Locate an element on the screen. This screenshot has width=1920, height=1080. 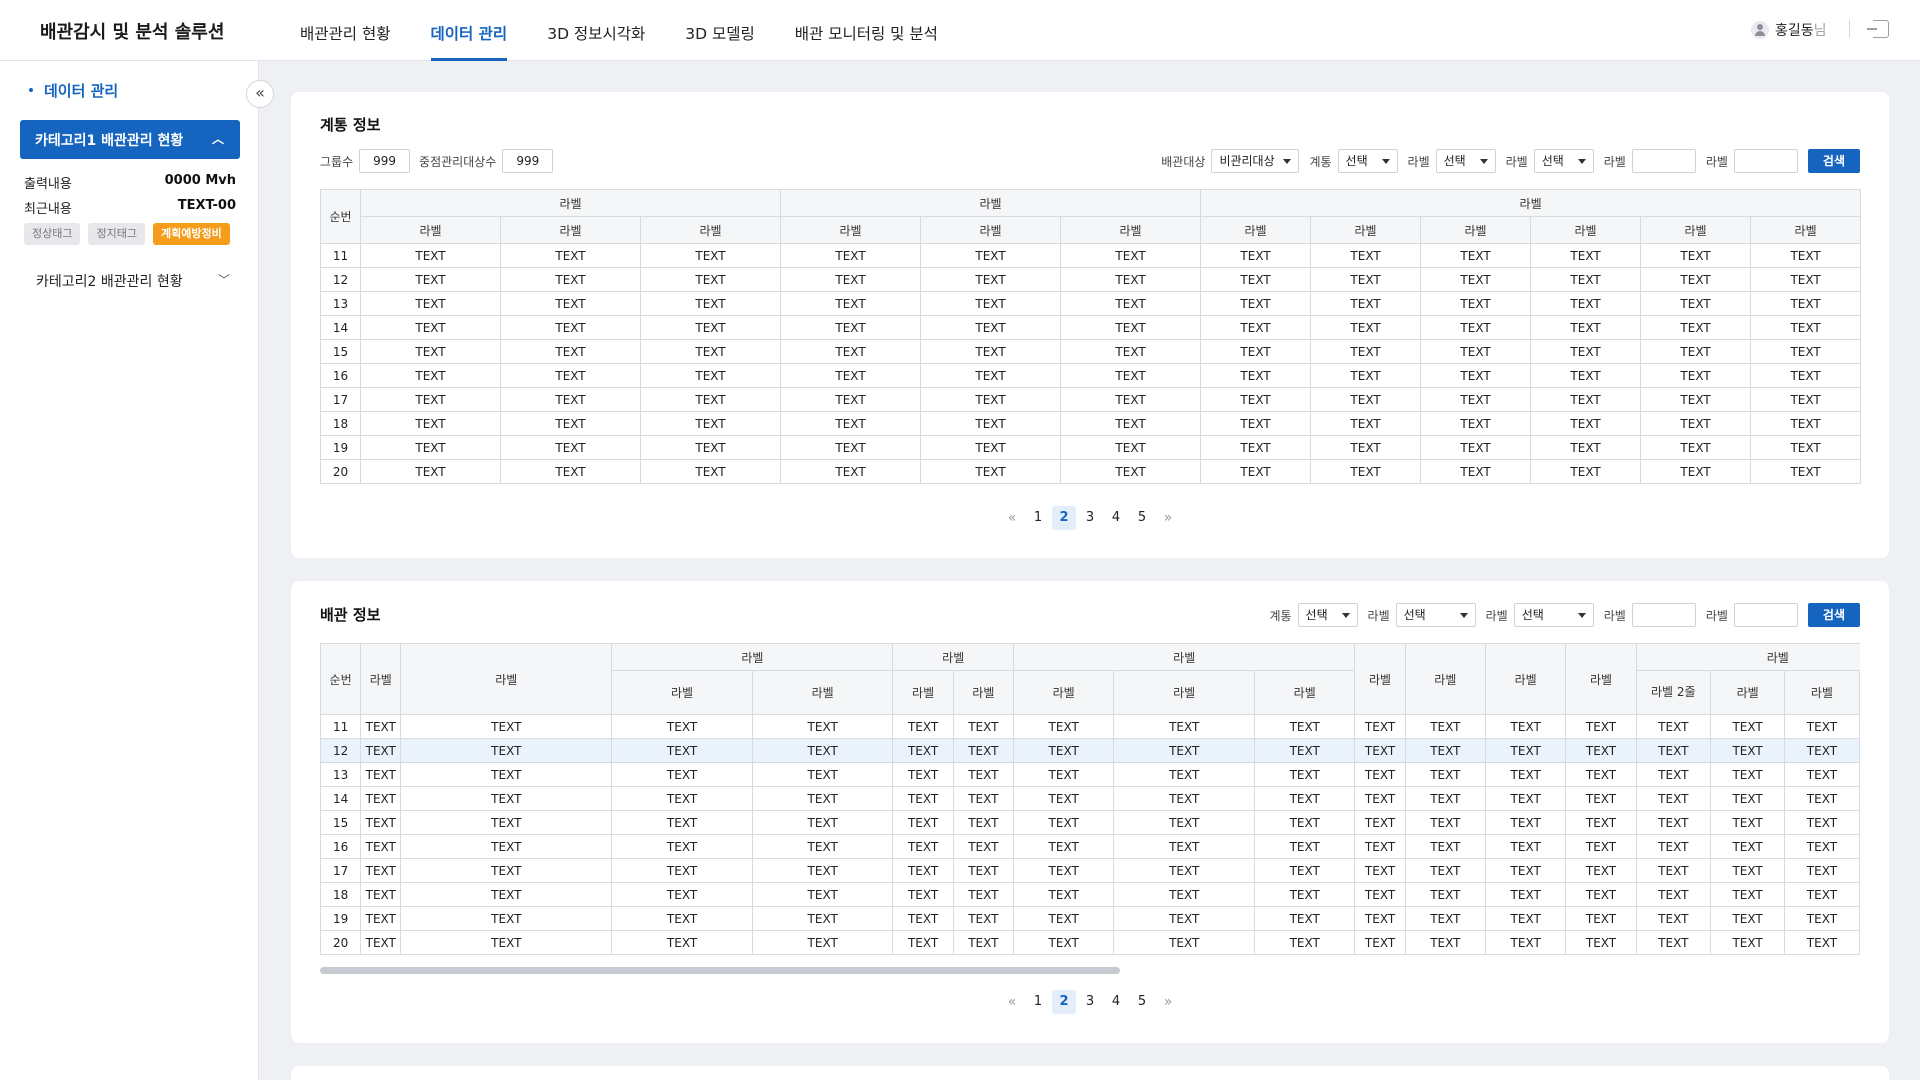
nav-item-pipe-status: 배관관리 현황 is located at coordinates (345, 30).